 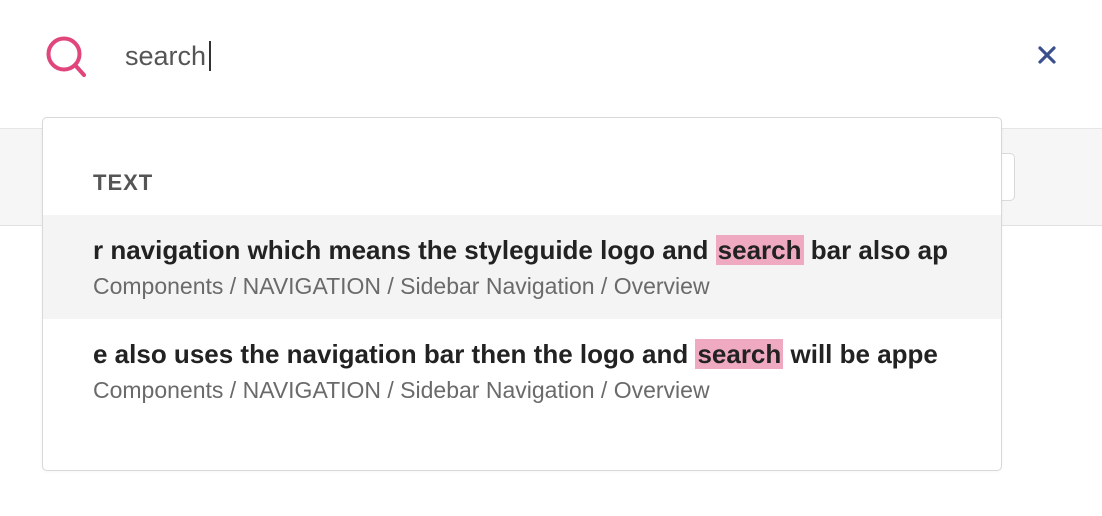 What do you see at coordinates (123, 182) in the screenshot?
I see `results-section-heading: TEXT` at bounding box center [123, 182].